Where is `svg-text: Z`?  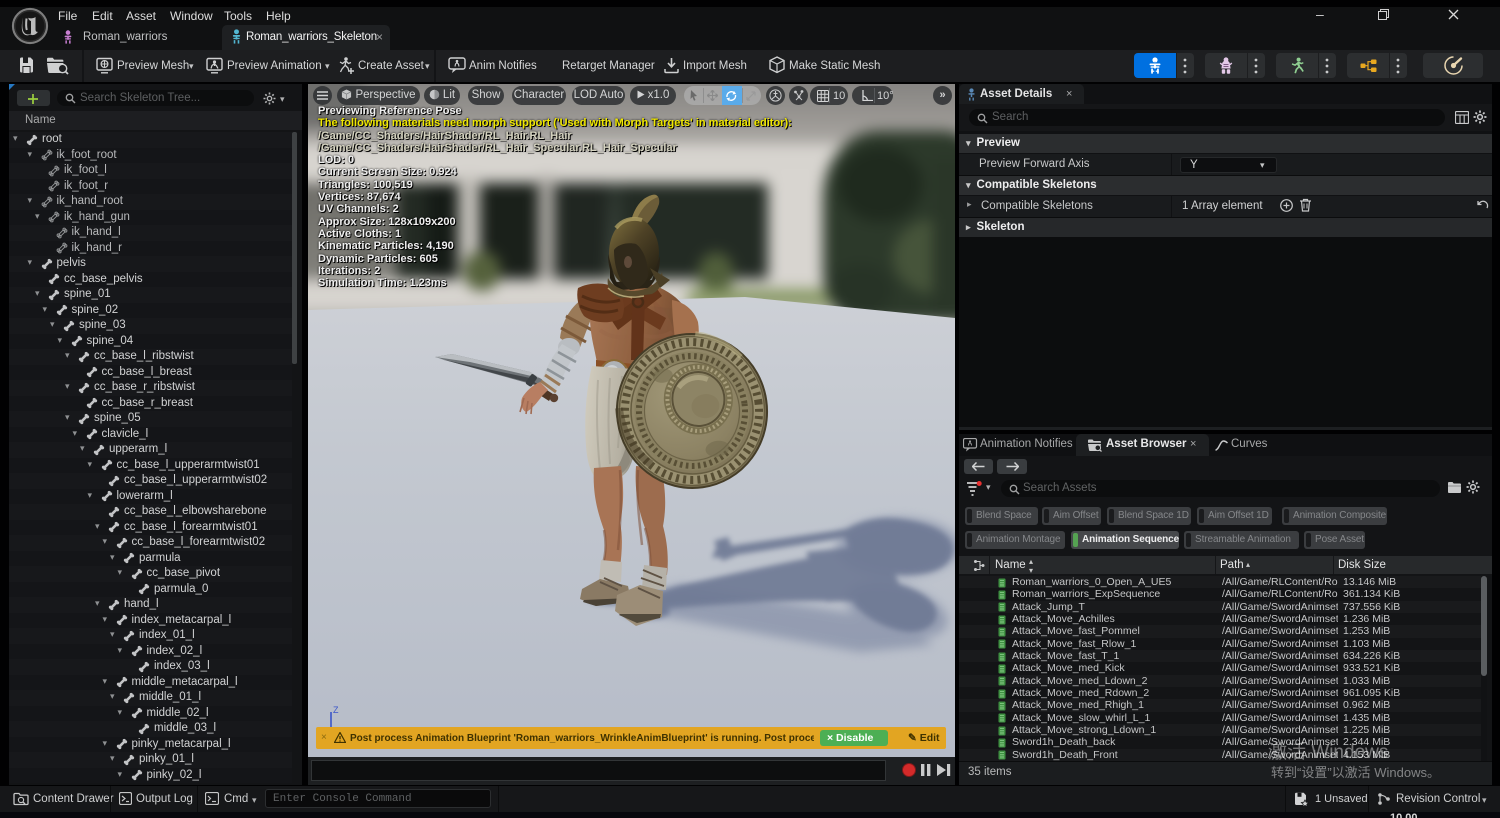 svg-text: Z is located at coordinates (336, 710).